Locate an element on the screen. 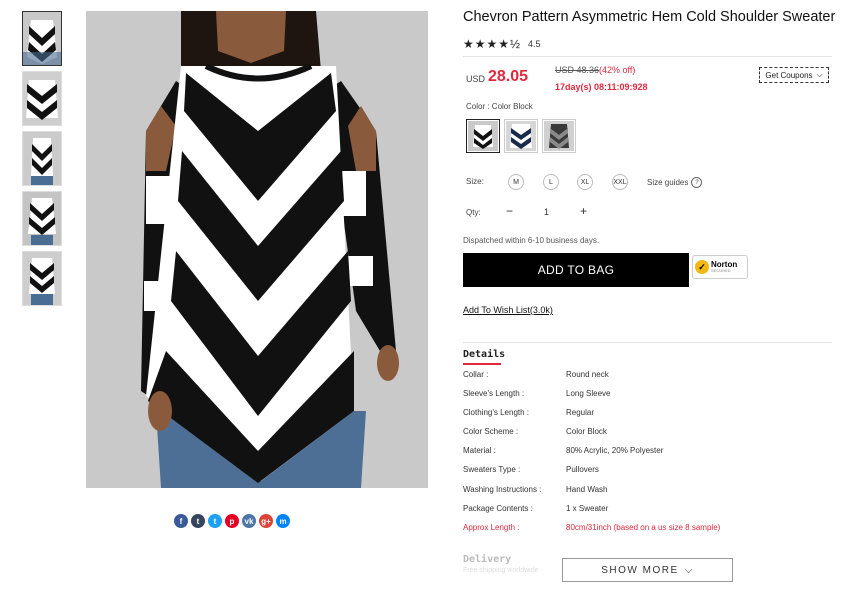 Image resolution: width=850 pixels, height=600 pixels. qty-value: 1 is located at coordinates (546, 212).